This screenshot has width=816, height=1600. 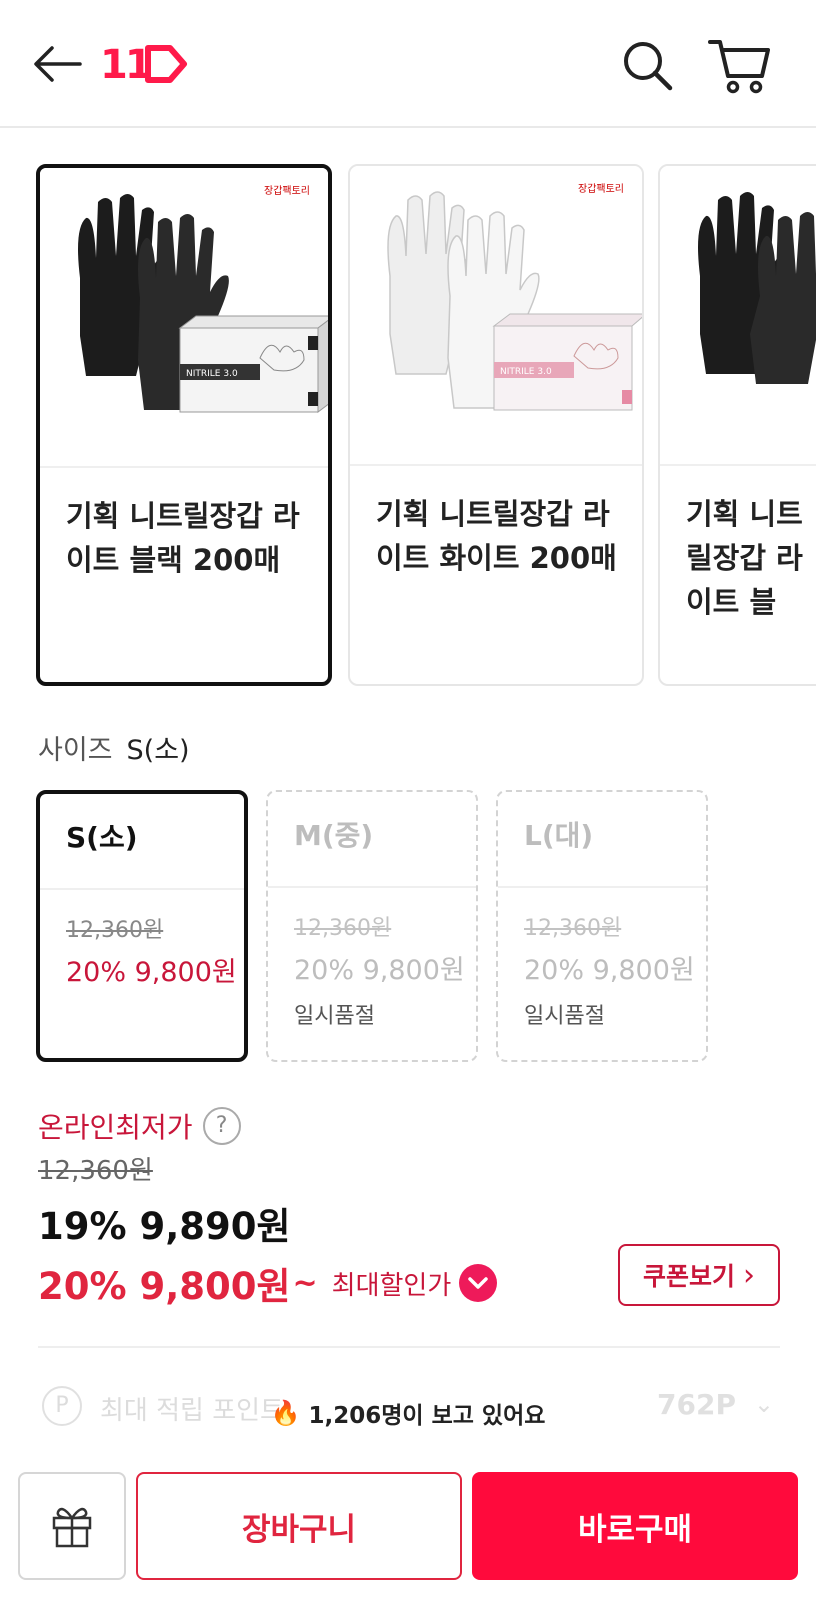 I want to click on size-option-m: M(중) 12,360원 20% 9,800원 일시품절, so click(x=372, y=926).